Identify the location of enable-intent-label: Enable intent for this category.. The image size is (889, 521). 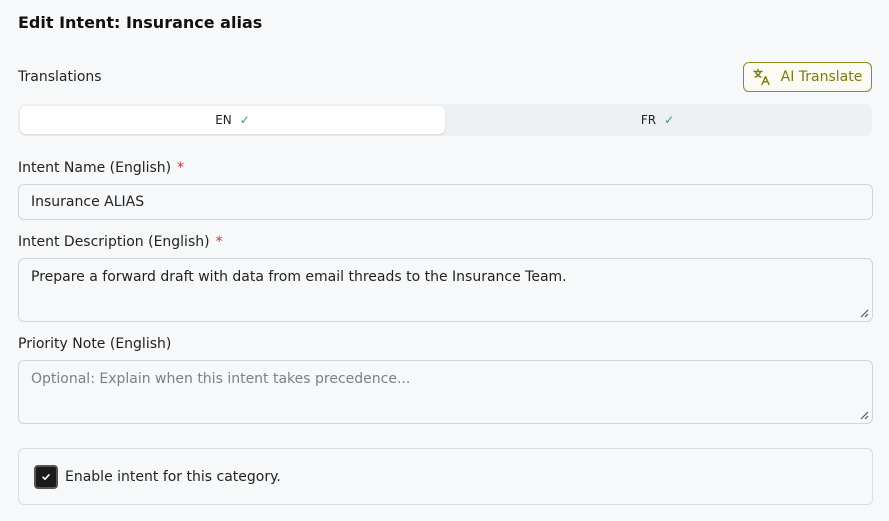
(173, 476).